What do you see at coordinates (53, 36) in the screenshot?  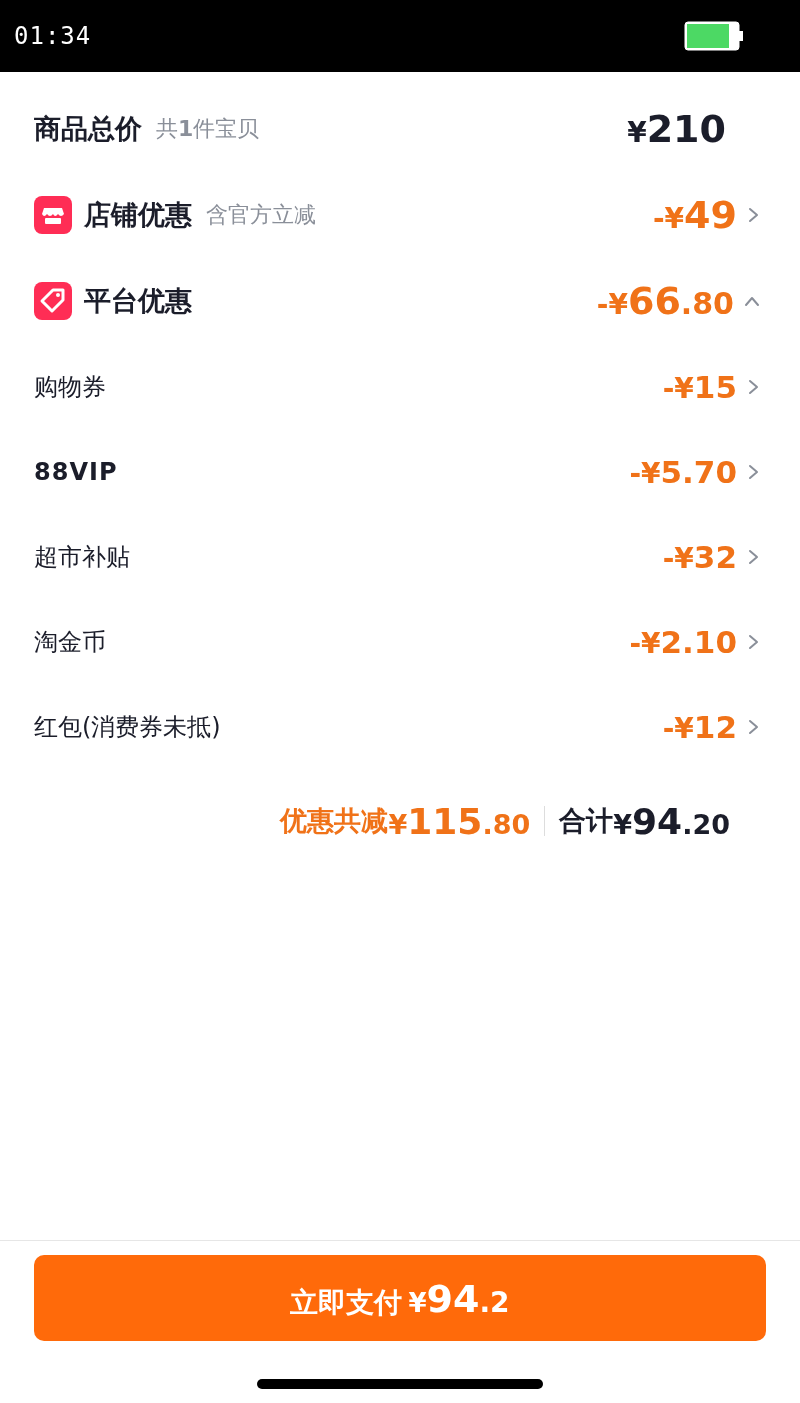 I see `clock-time: 01:34` at bounding box center [53, 36].